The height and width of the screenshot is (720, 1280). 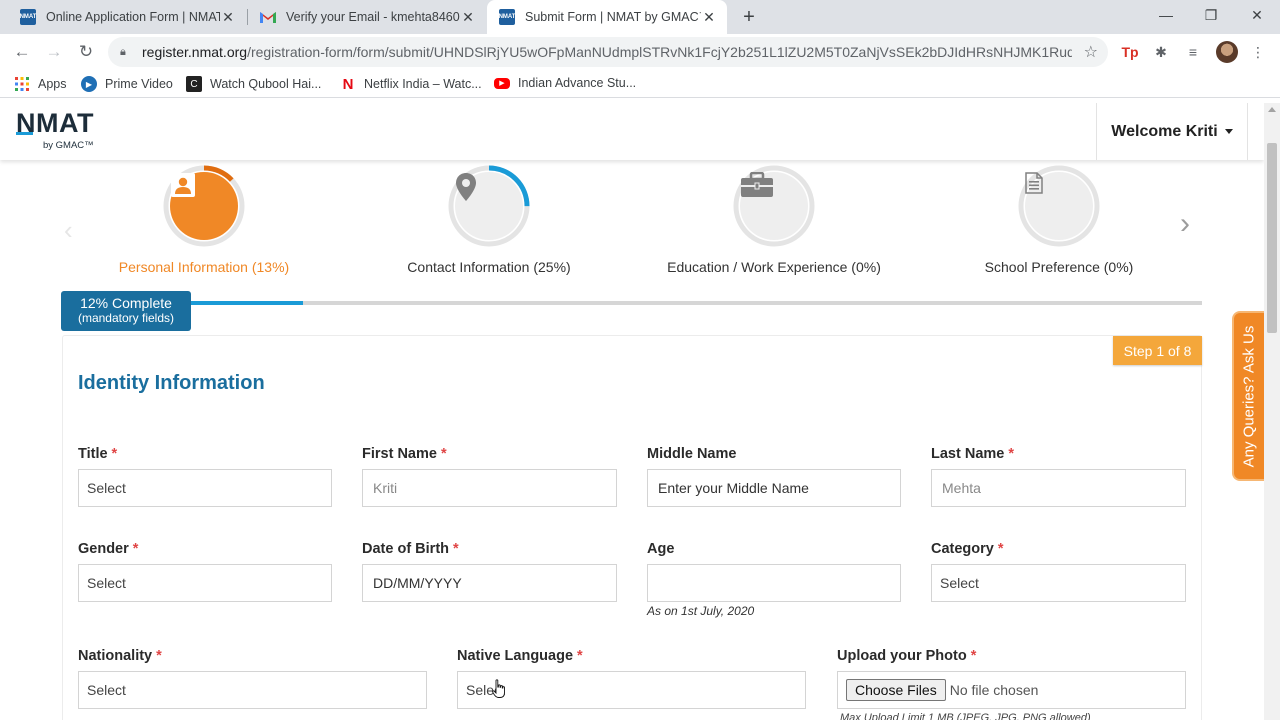 What do you see at coordinates (1185, 224) in the screenshot?
I see `carousel-next-icon: ›` at bounding box center [1185, 224].